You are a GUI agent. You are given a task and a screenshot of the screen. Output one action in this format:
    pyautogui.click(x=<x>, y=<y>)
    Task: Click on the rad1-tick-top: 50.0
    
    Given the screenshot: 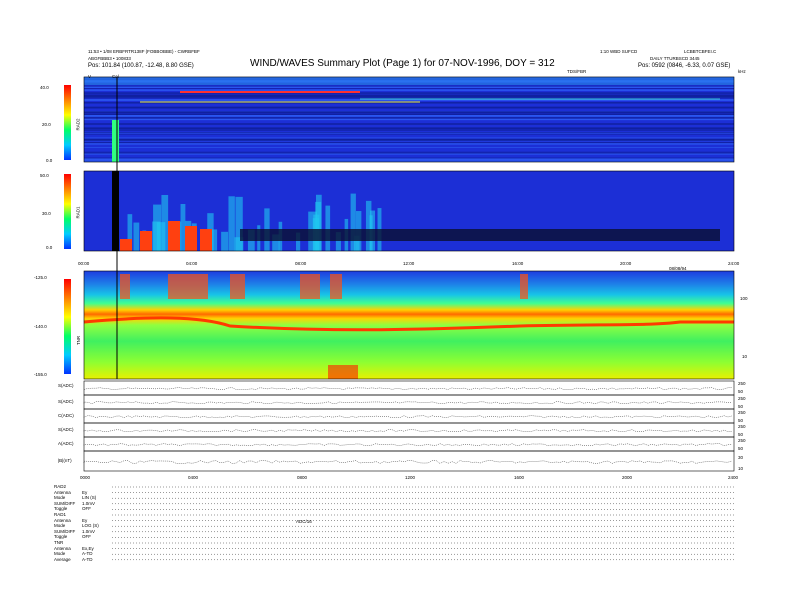 What is the action you would take?
    pyautogui.click(x=44, y=175)
    